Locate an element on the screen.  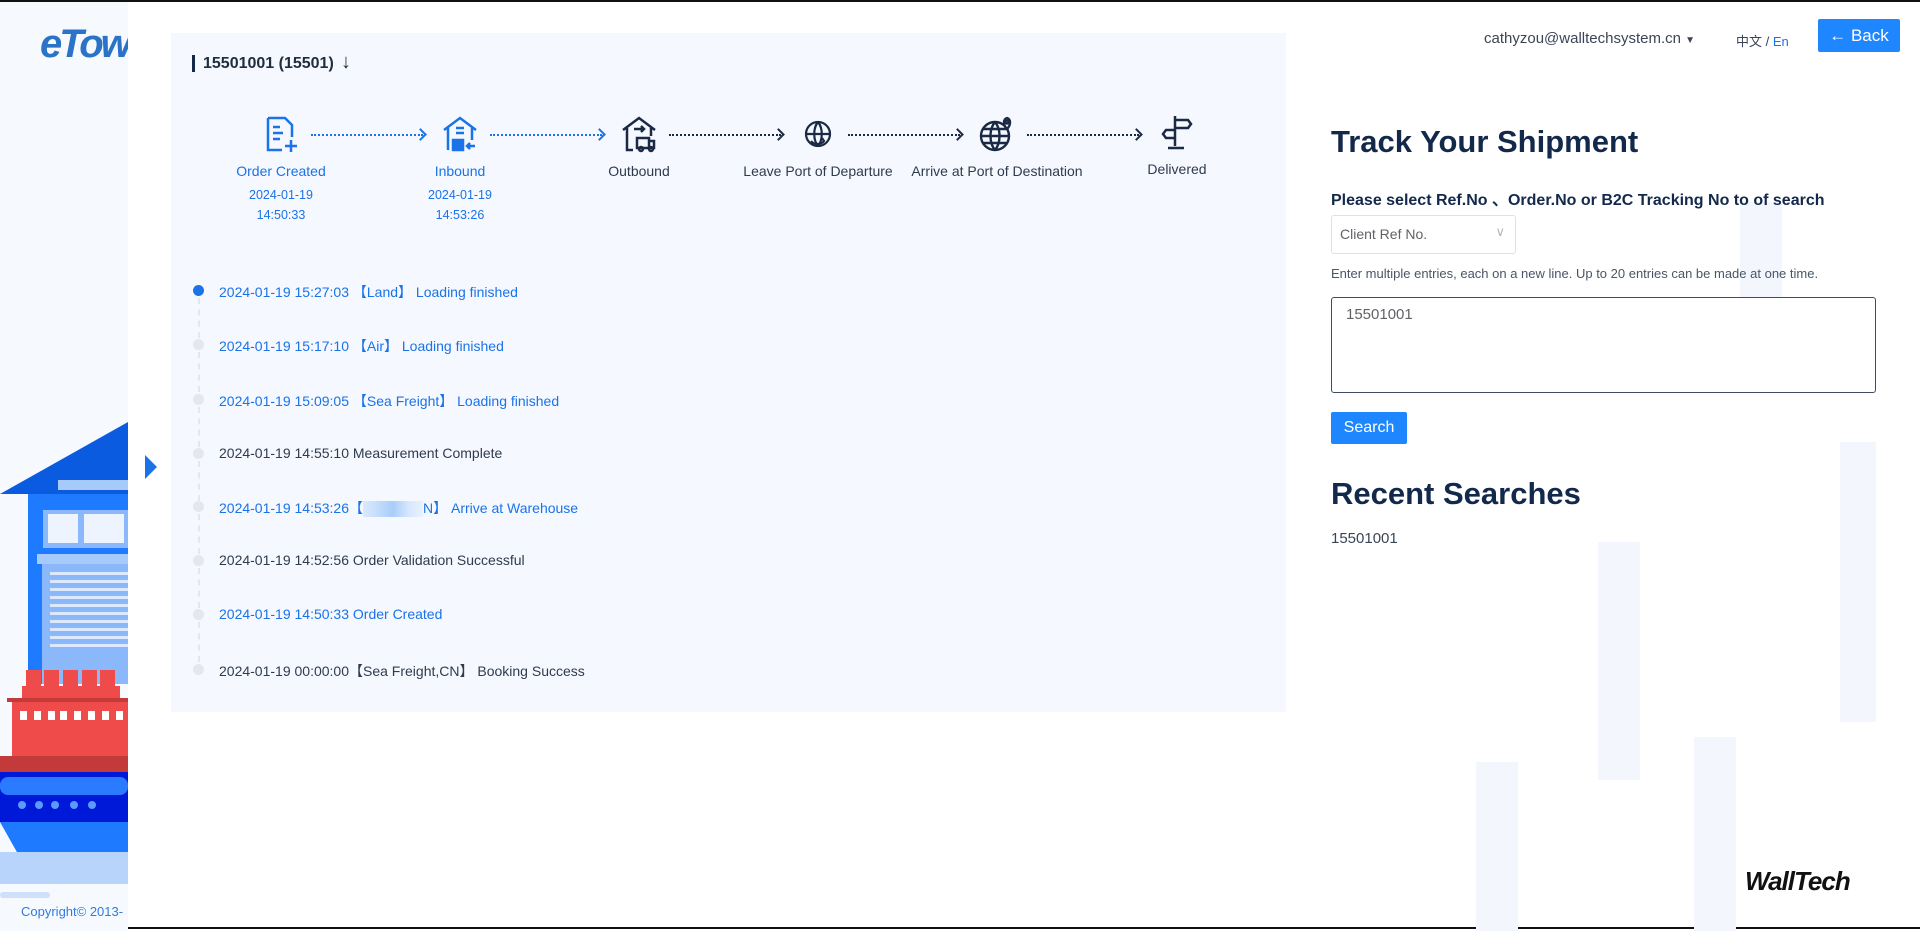
language-switch: 中文 / En is located at coordinates (1762, 40).